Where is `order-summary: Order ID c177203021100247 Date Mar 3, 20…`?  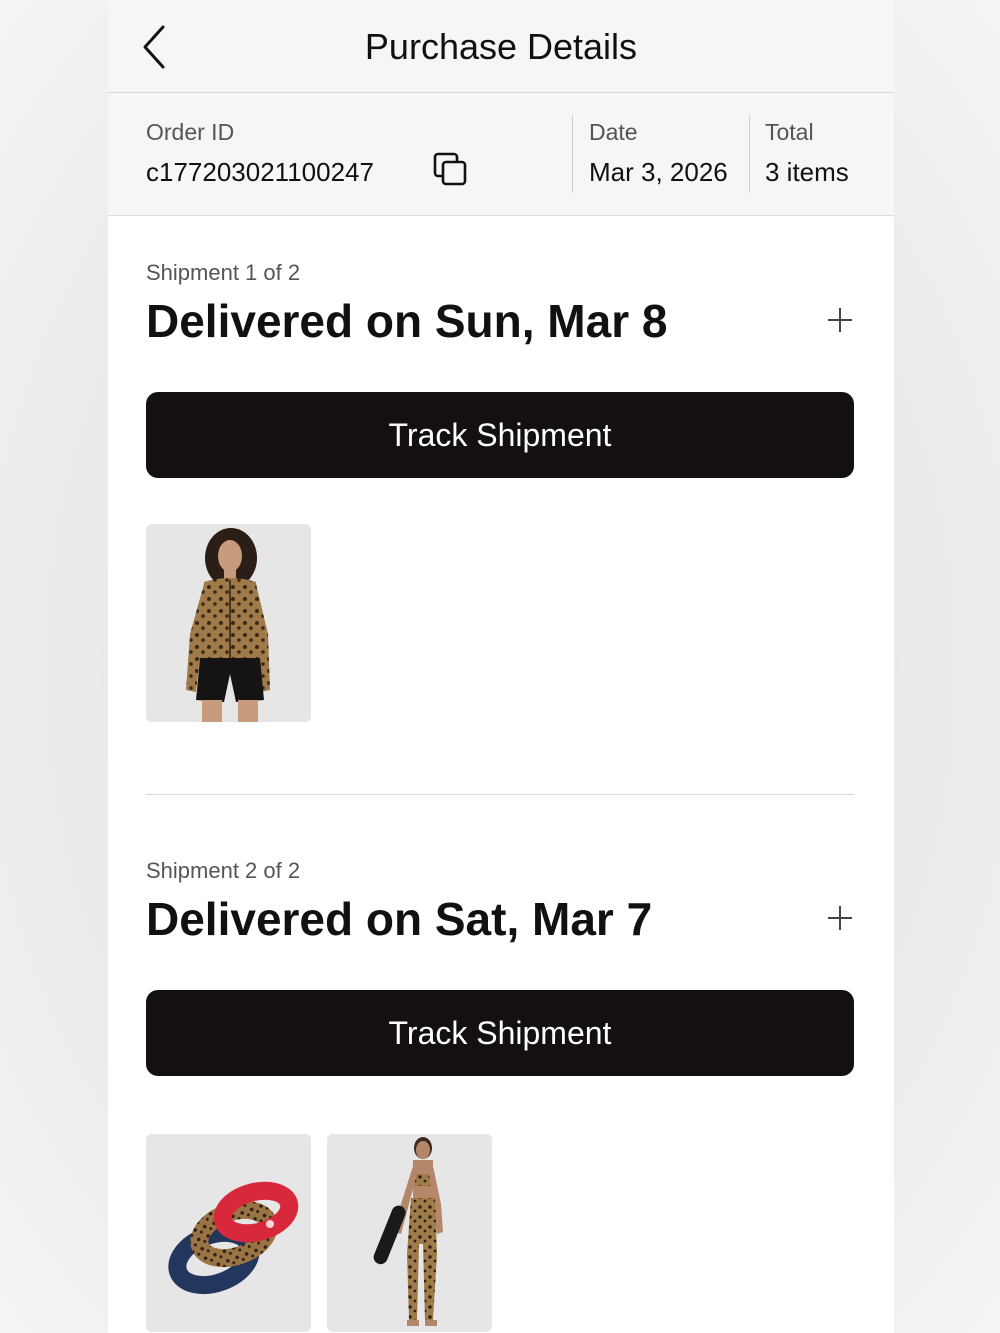
order-summary: Order ID c177203021100247 Date Mar 3, 20… is located at coordinates (501, 154).